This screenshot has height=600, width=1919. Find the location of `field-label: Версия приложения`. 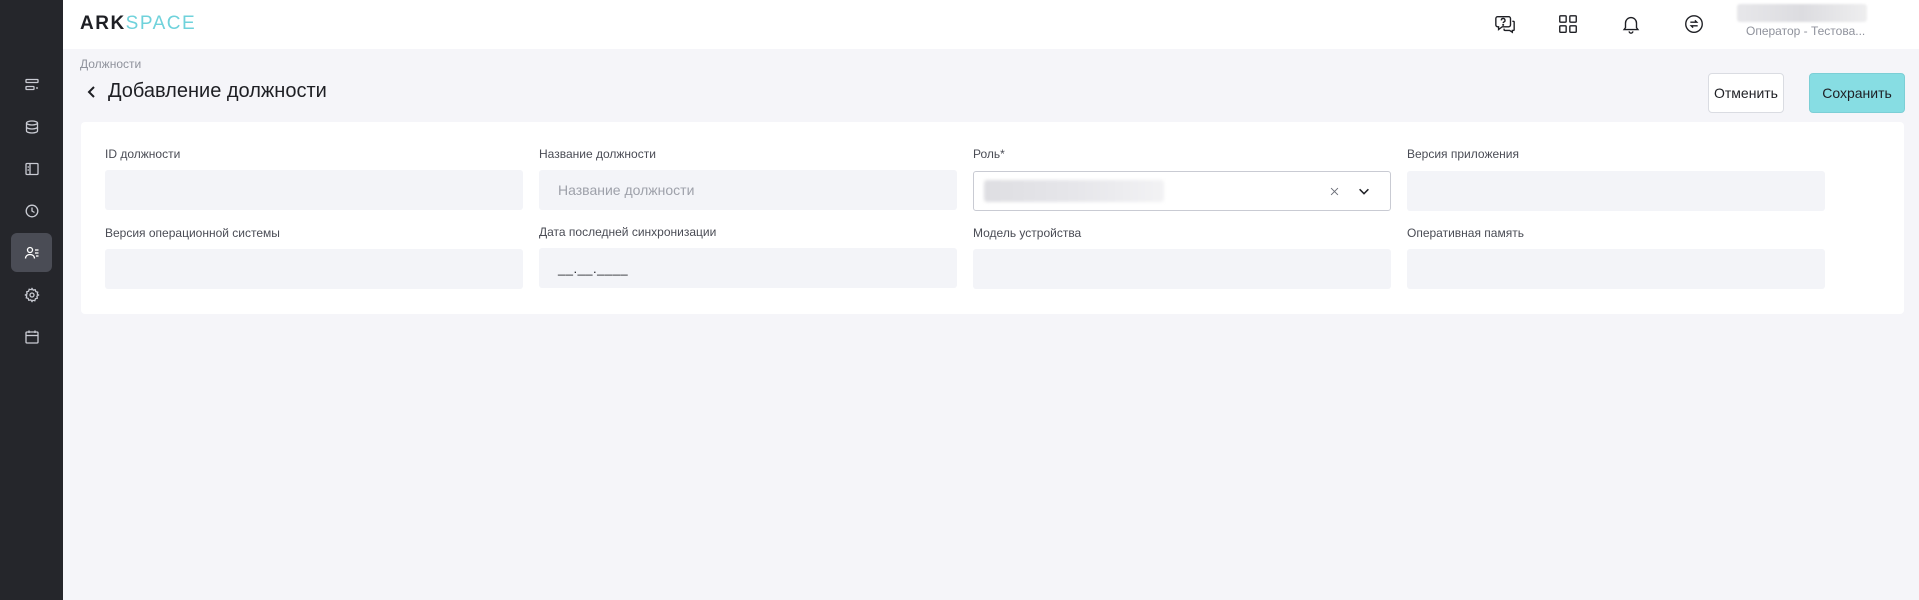

field-label: Версия приложения is located at coordinates (1463, 154).